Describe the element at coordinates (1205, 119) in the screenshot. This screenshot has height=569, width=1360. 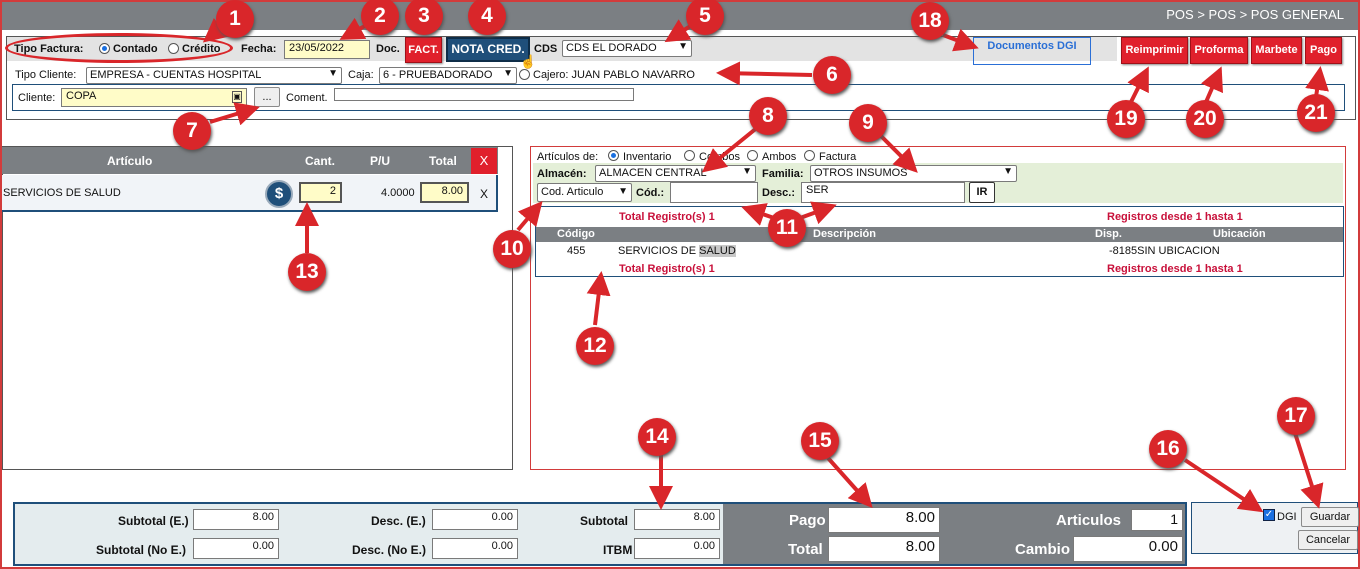
I see `callout-20: 20` at that location.